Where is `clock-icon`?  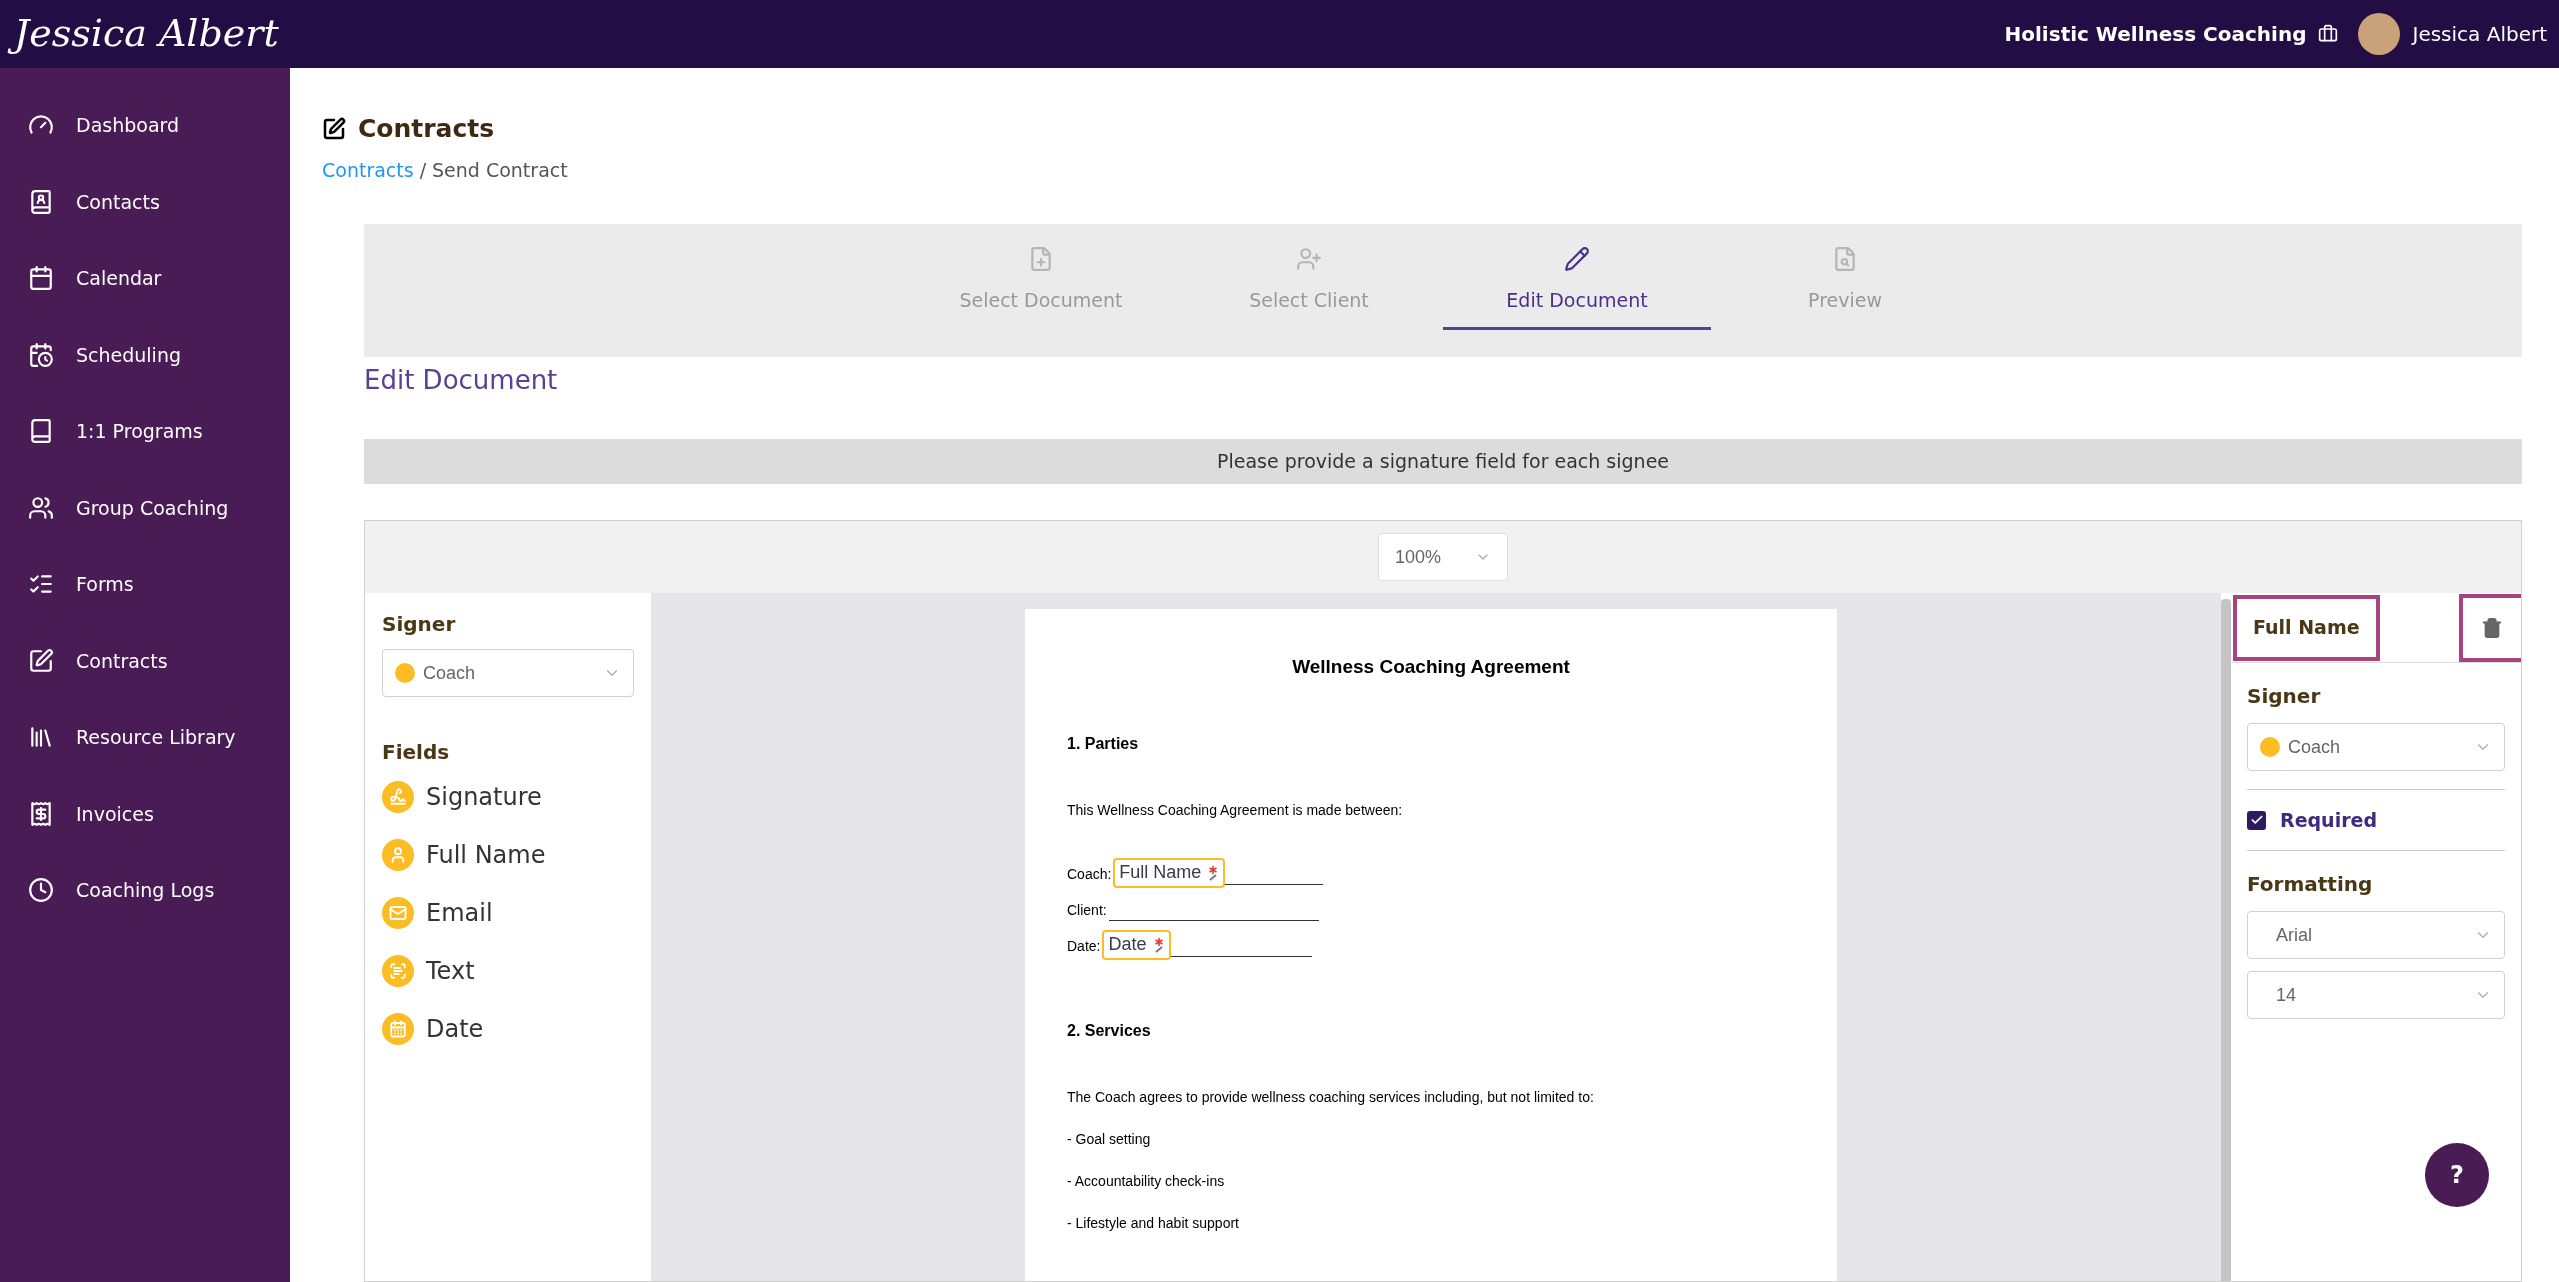
clock-icon is located at coordinates (41, 890).